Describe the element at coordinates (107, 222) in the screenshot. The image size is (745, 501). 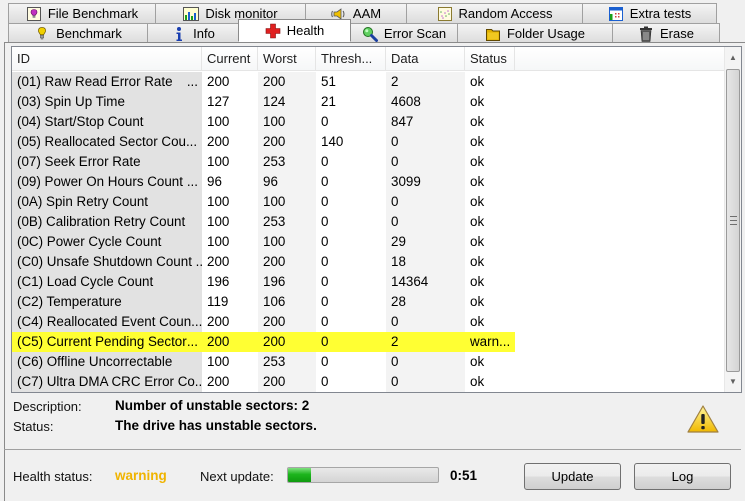
I see `attribute-id-cell: (0B) Calibration Retry Count` at that location.